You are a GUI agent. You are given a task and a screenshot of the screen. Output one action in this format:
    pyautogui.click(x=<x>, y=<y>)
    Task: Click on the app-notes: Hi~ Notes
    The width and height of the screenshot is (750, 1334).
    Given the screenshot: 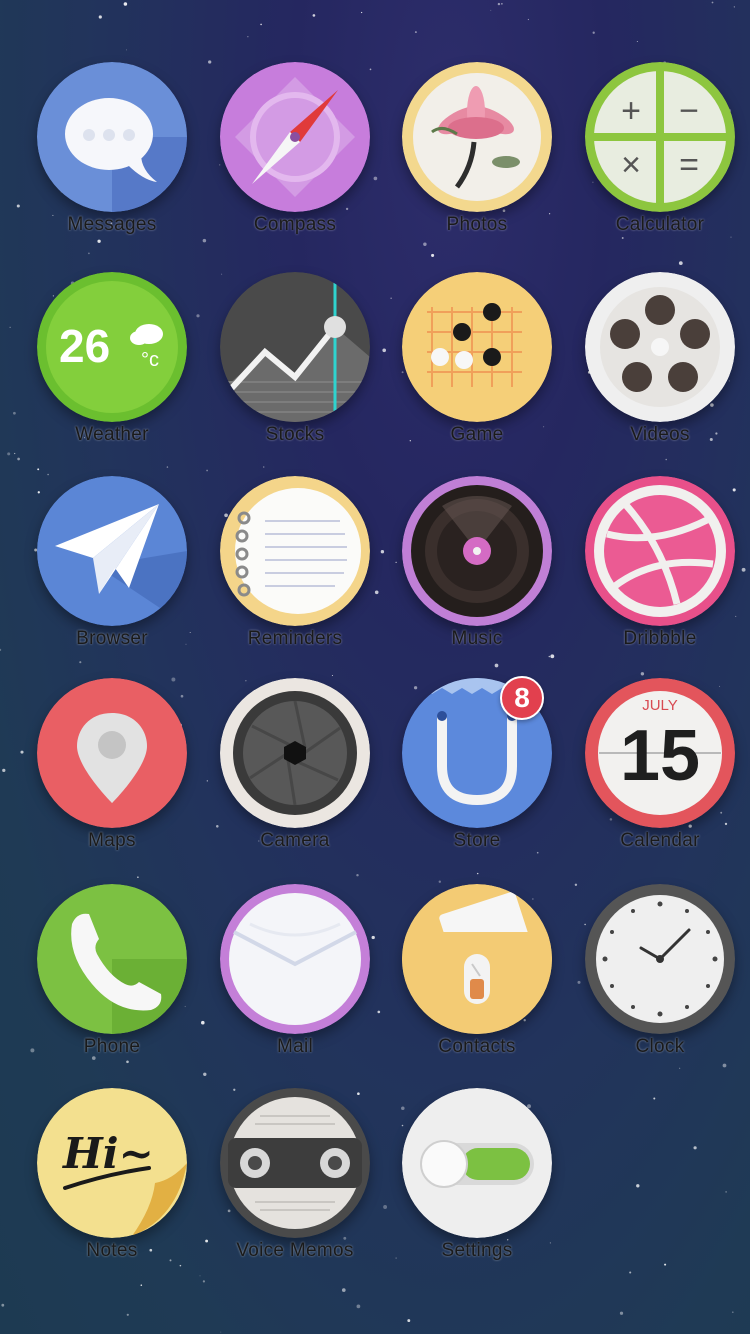 What is the action you would take?
    pyautogui.click(x=112, y=1188)
    